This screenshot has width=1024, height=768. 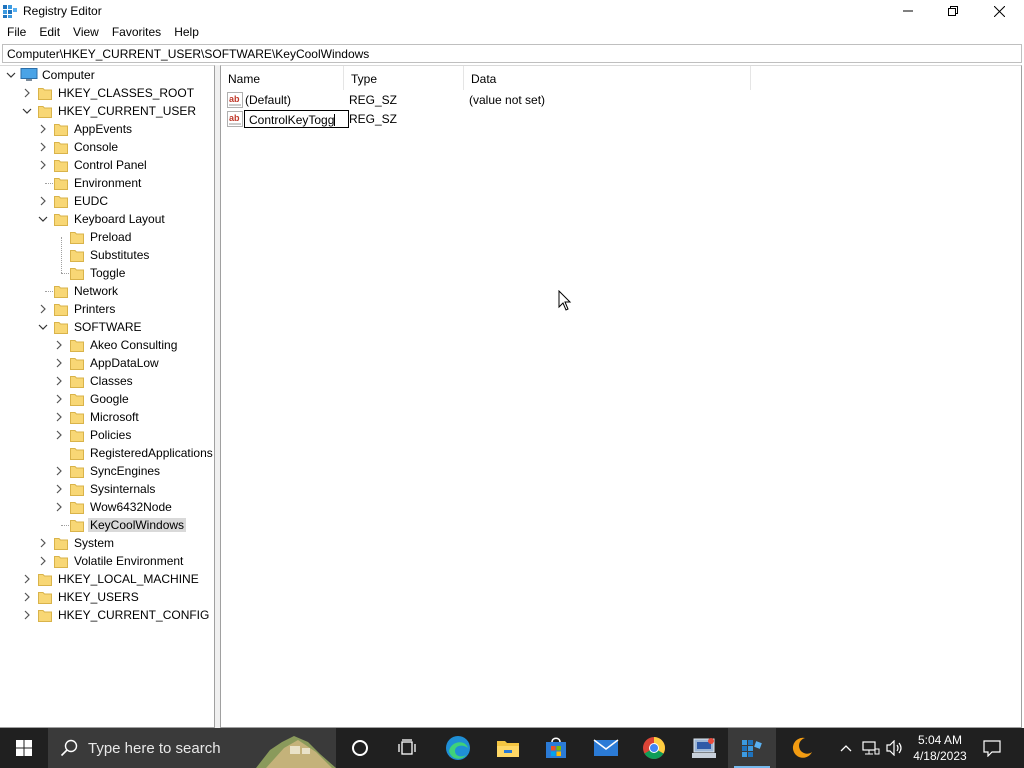 I want to click on string-value-icon: ab, so click(x=235, y=100).